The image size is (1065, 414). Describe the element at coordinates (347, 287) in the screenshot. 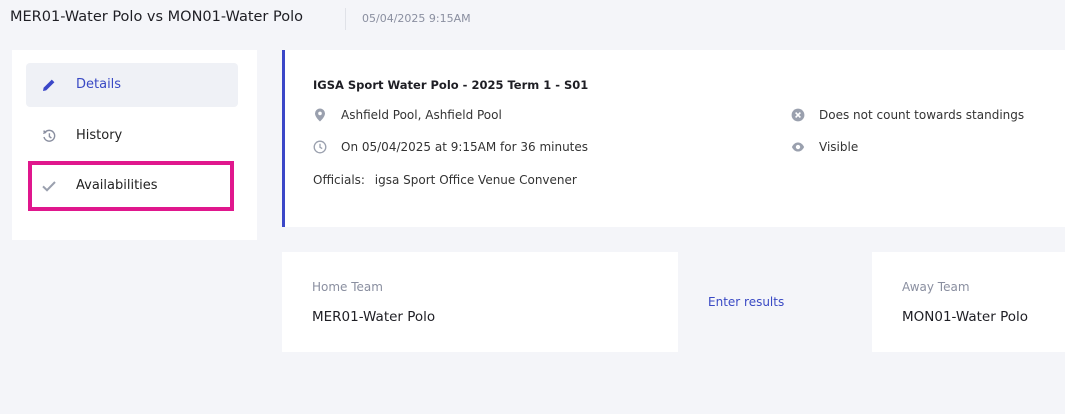

I see `home-team-label: Home Team` at that location.